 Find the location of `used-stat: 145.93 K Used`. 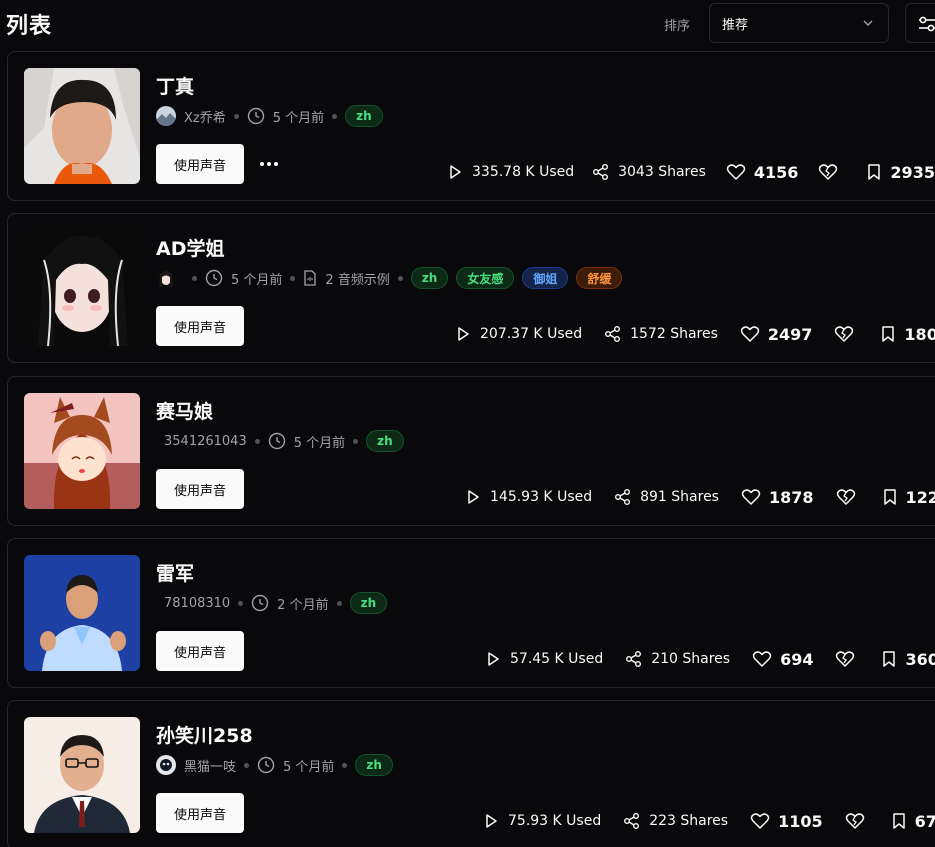

used-stat: 145.93 K Used is located at coordinates (528, 497).